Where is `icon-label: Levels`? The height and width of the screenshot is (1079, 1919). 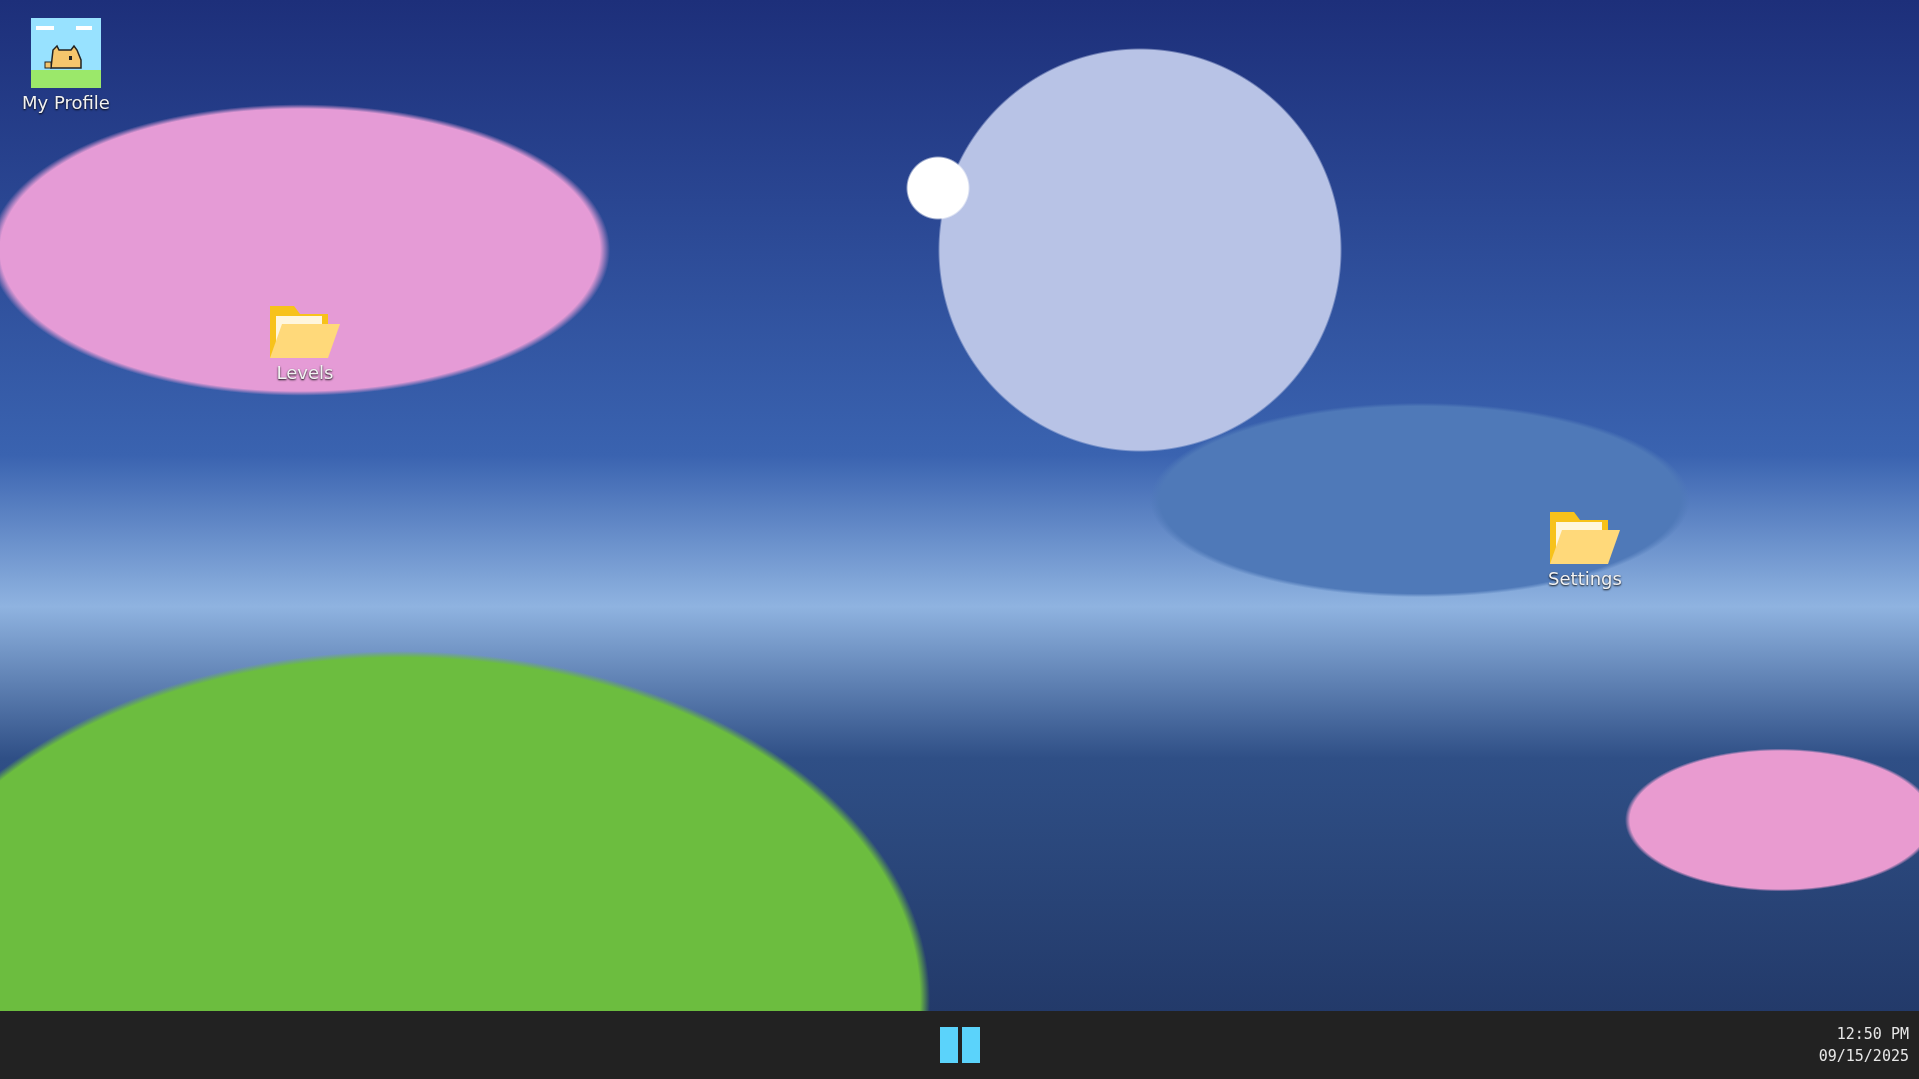 icon-label: Levels is located at coordinates (305, 372).